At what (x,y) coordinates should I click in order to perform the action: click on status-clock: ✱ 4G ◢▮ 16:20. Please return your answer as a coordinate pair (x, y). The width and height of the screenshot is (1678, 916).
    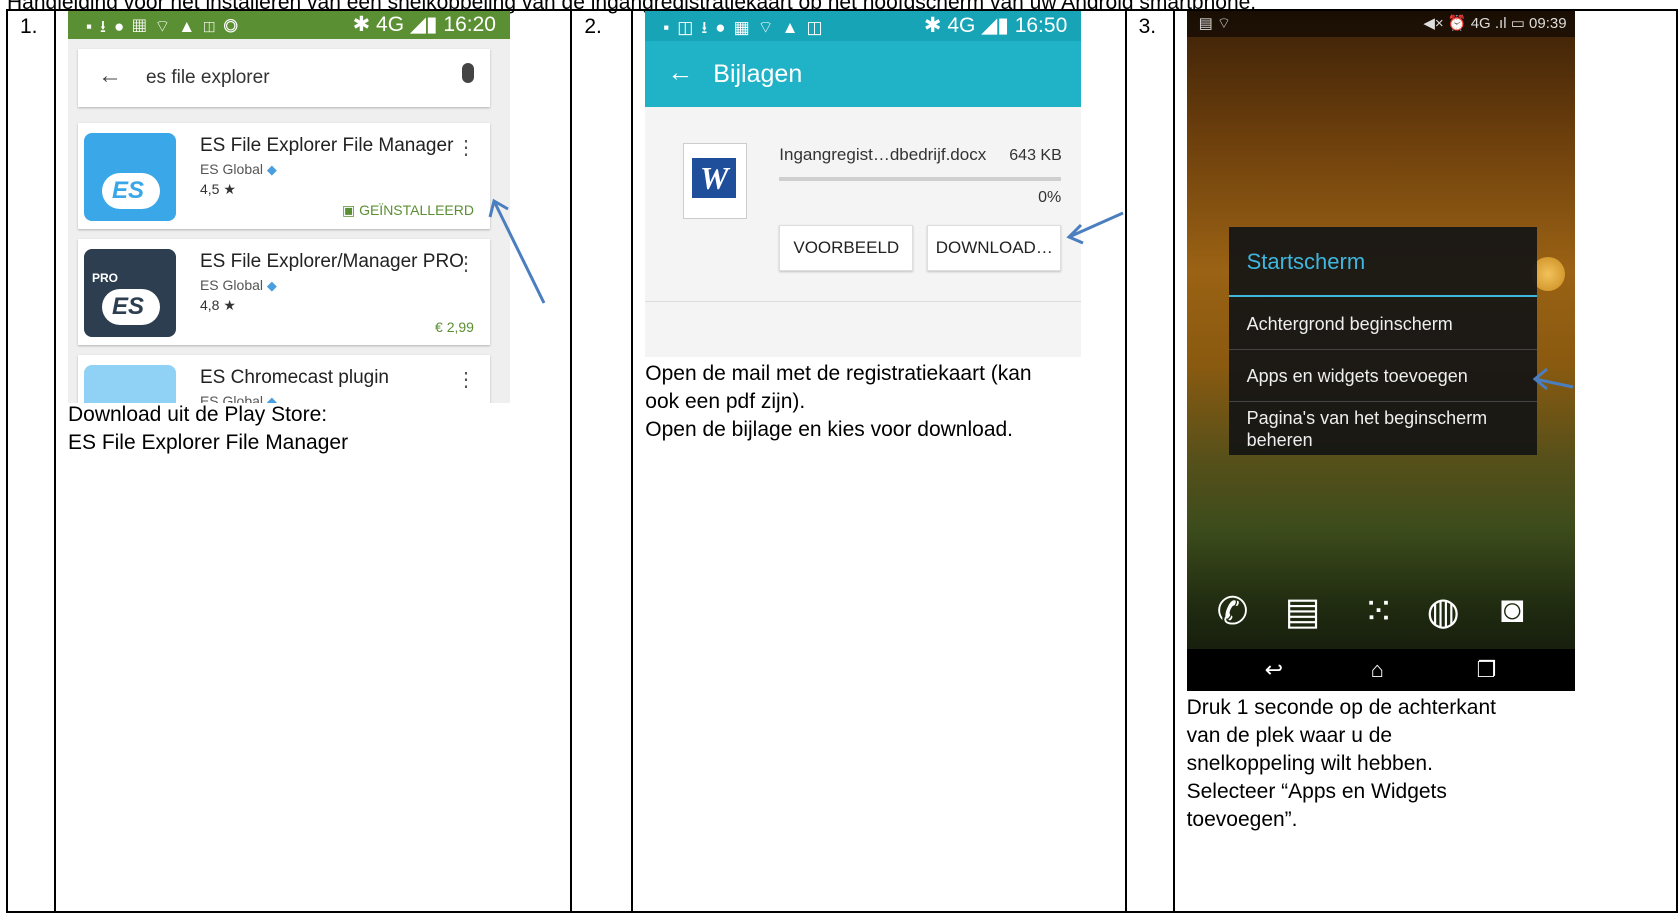
    Looking at the image, I should click on (424, 24).